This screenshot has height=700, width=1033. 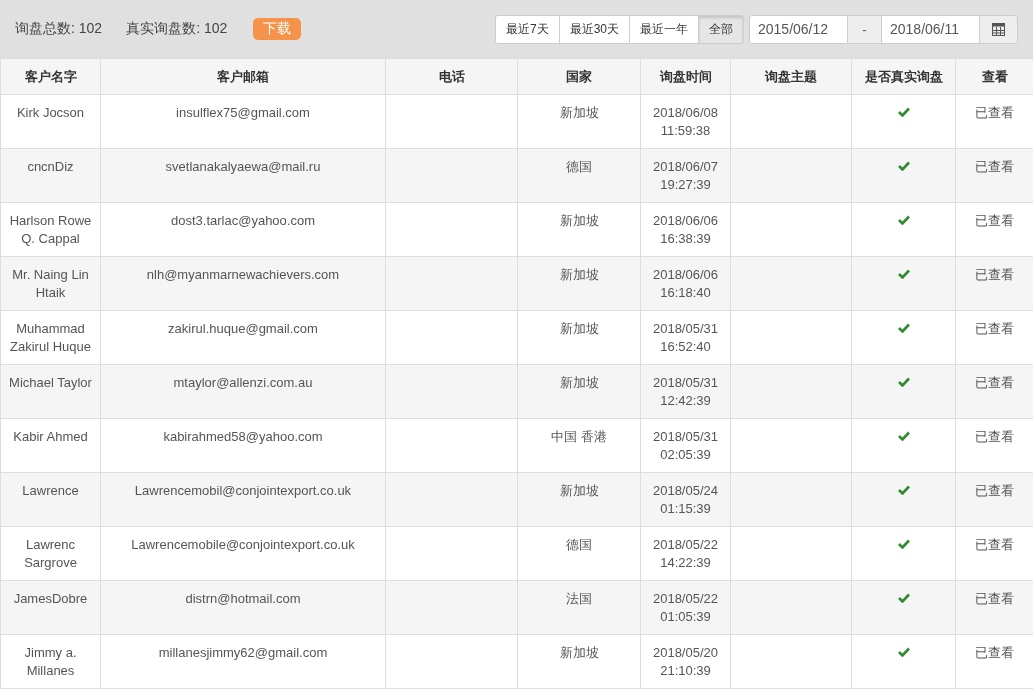 I want to click on column-header: 国家, so click(x=579, y=76).